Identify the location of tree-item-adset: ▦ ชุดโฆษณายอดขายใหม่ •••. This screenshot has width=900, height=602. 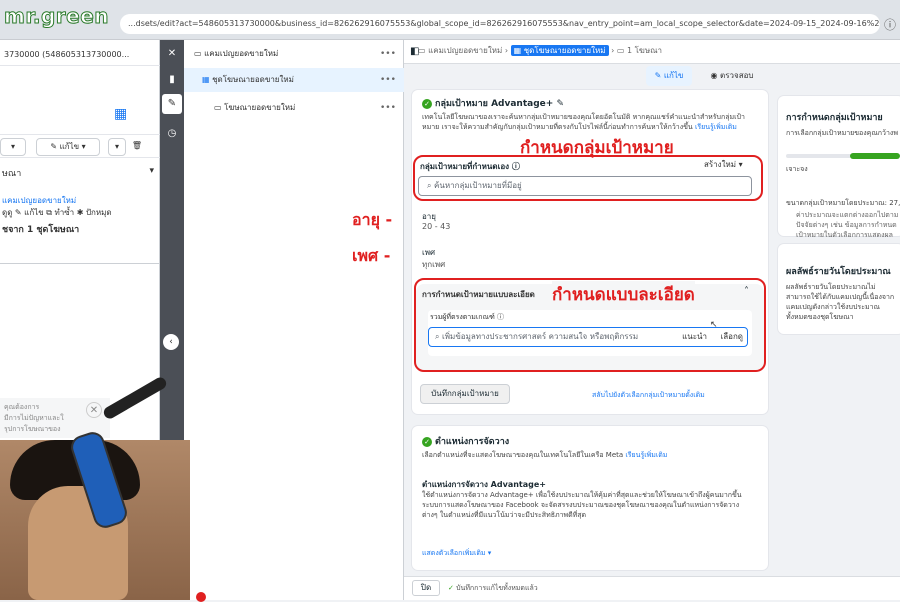
(294, 80).